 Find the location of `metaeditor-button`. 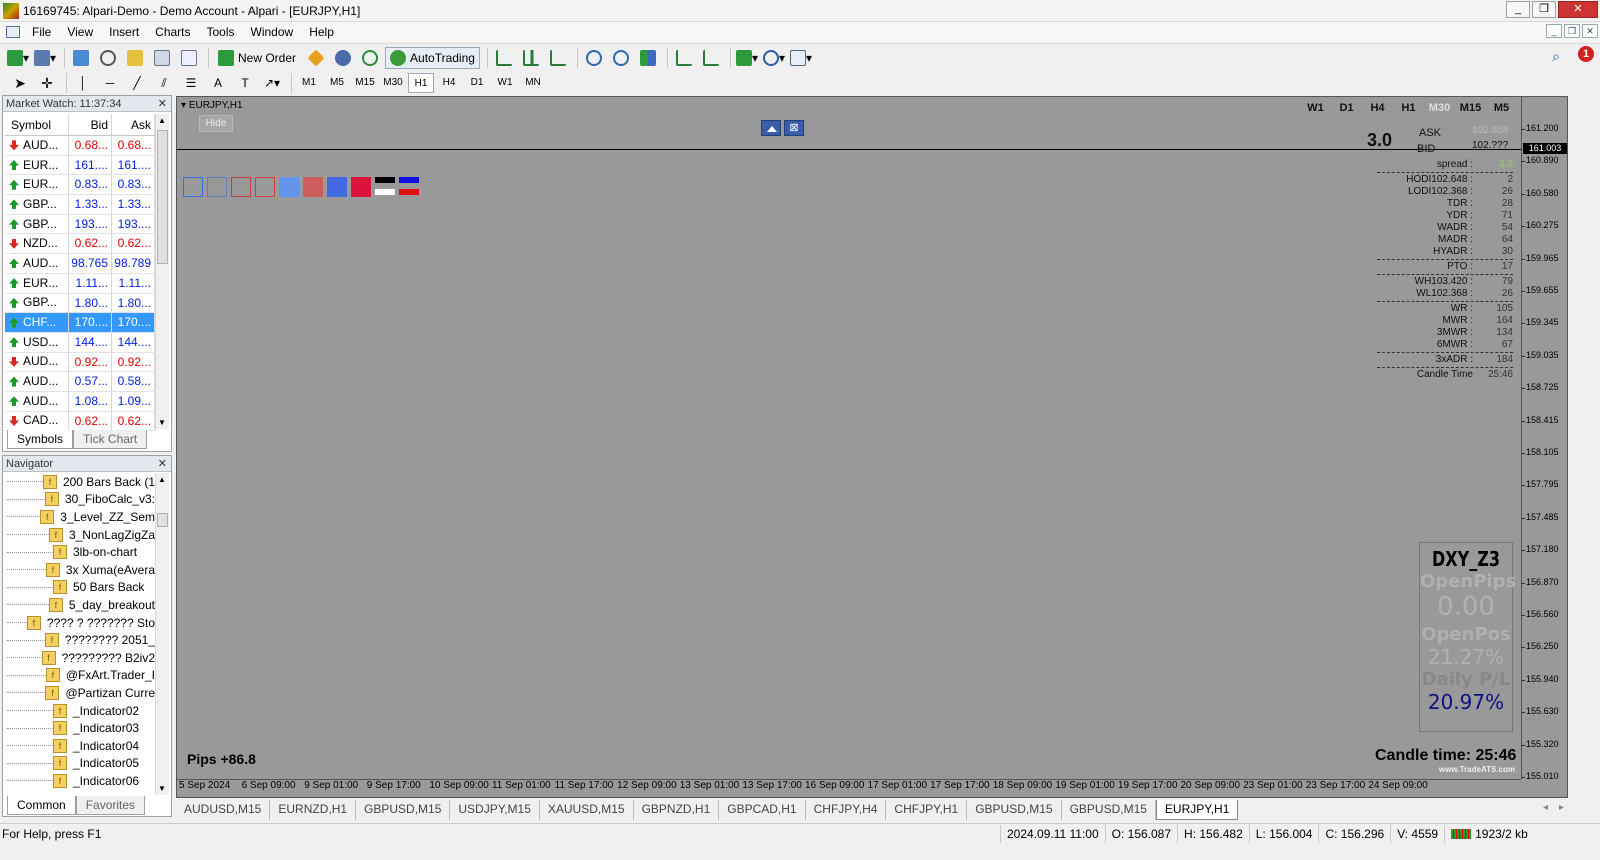

metaeditor-button is located at coordinates (316, 58).